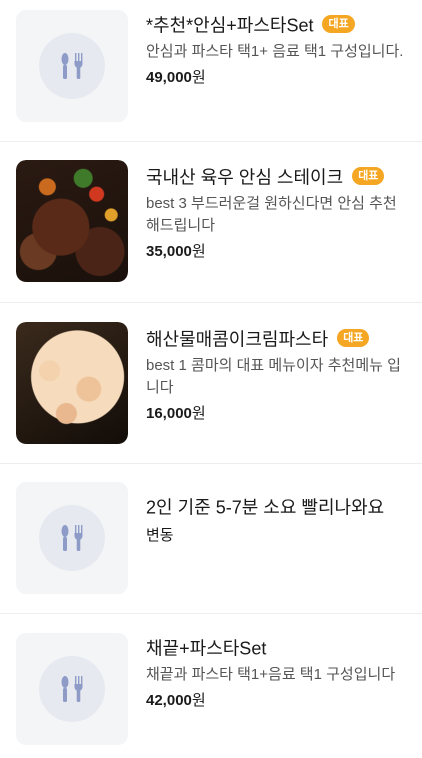 The image size is (422, 758). What do you see at coordinates (237, 339) in the screenshot?
I see `menu-name: 해산물매콤이크림파스타` at bounding box center [237, 339].